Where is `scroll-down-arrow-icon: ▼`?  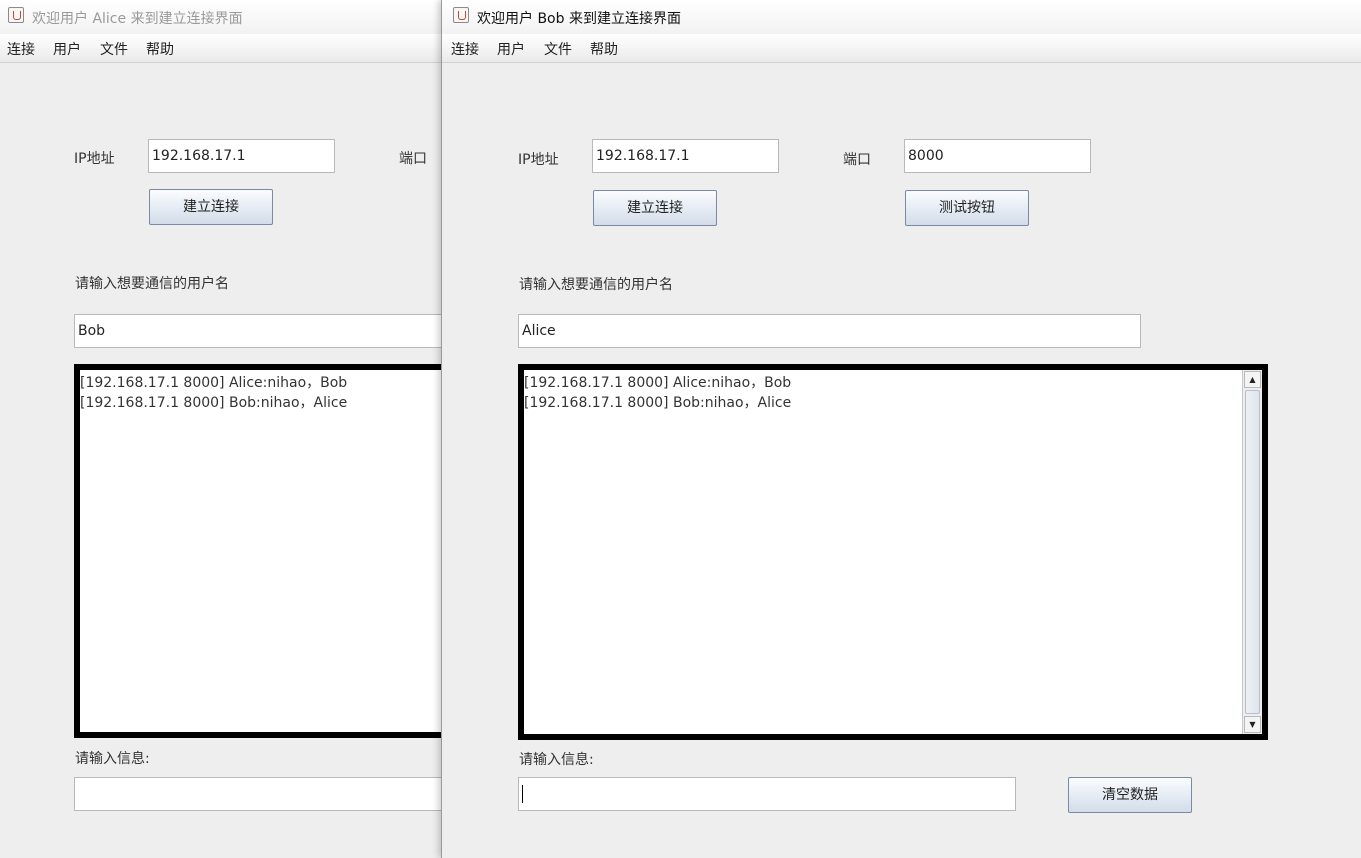
scroll-down-arrow-icon: ▼ is located at coordinates (1252, 724).